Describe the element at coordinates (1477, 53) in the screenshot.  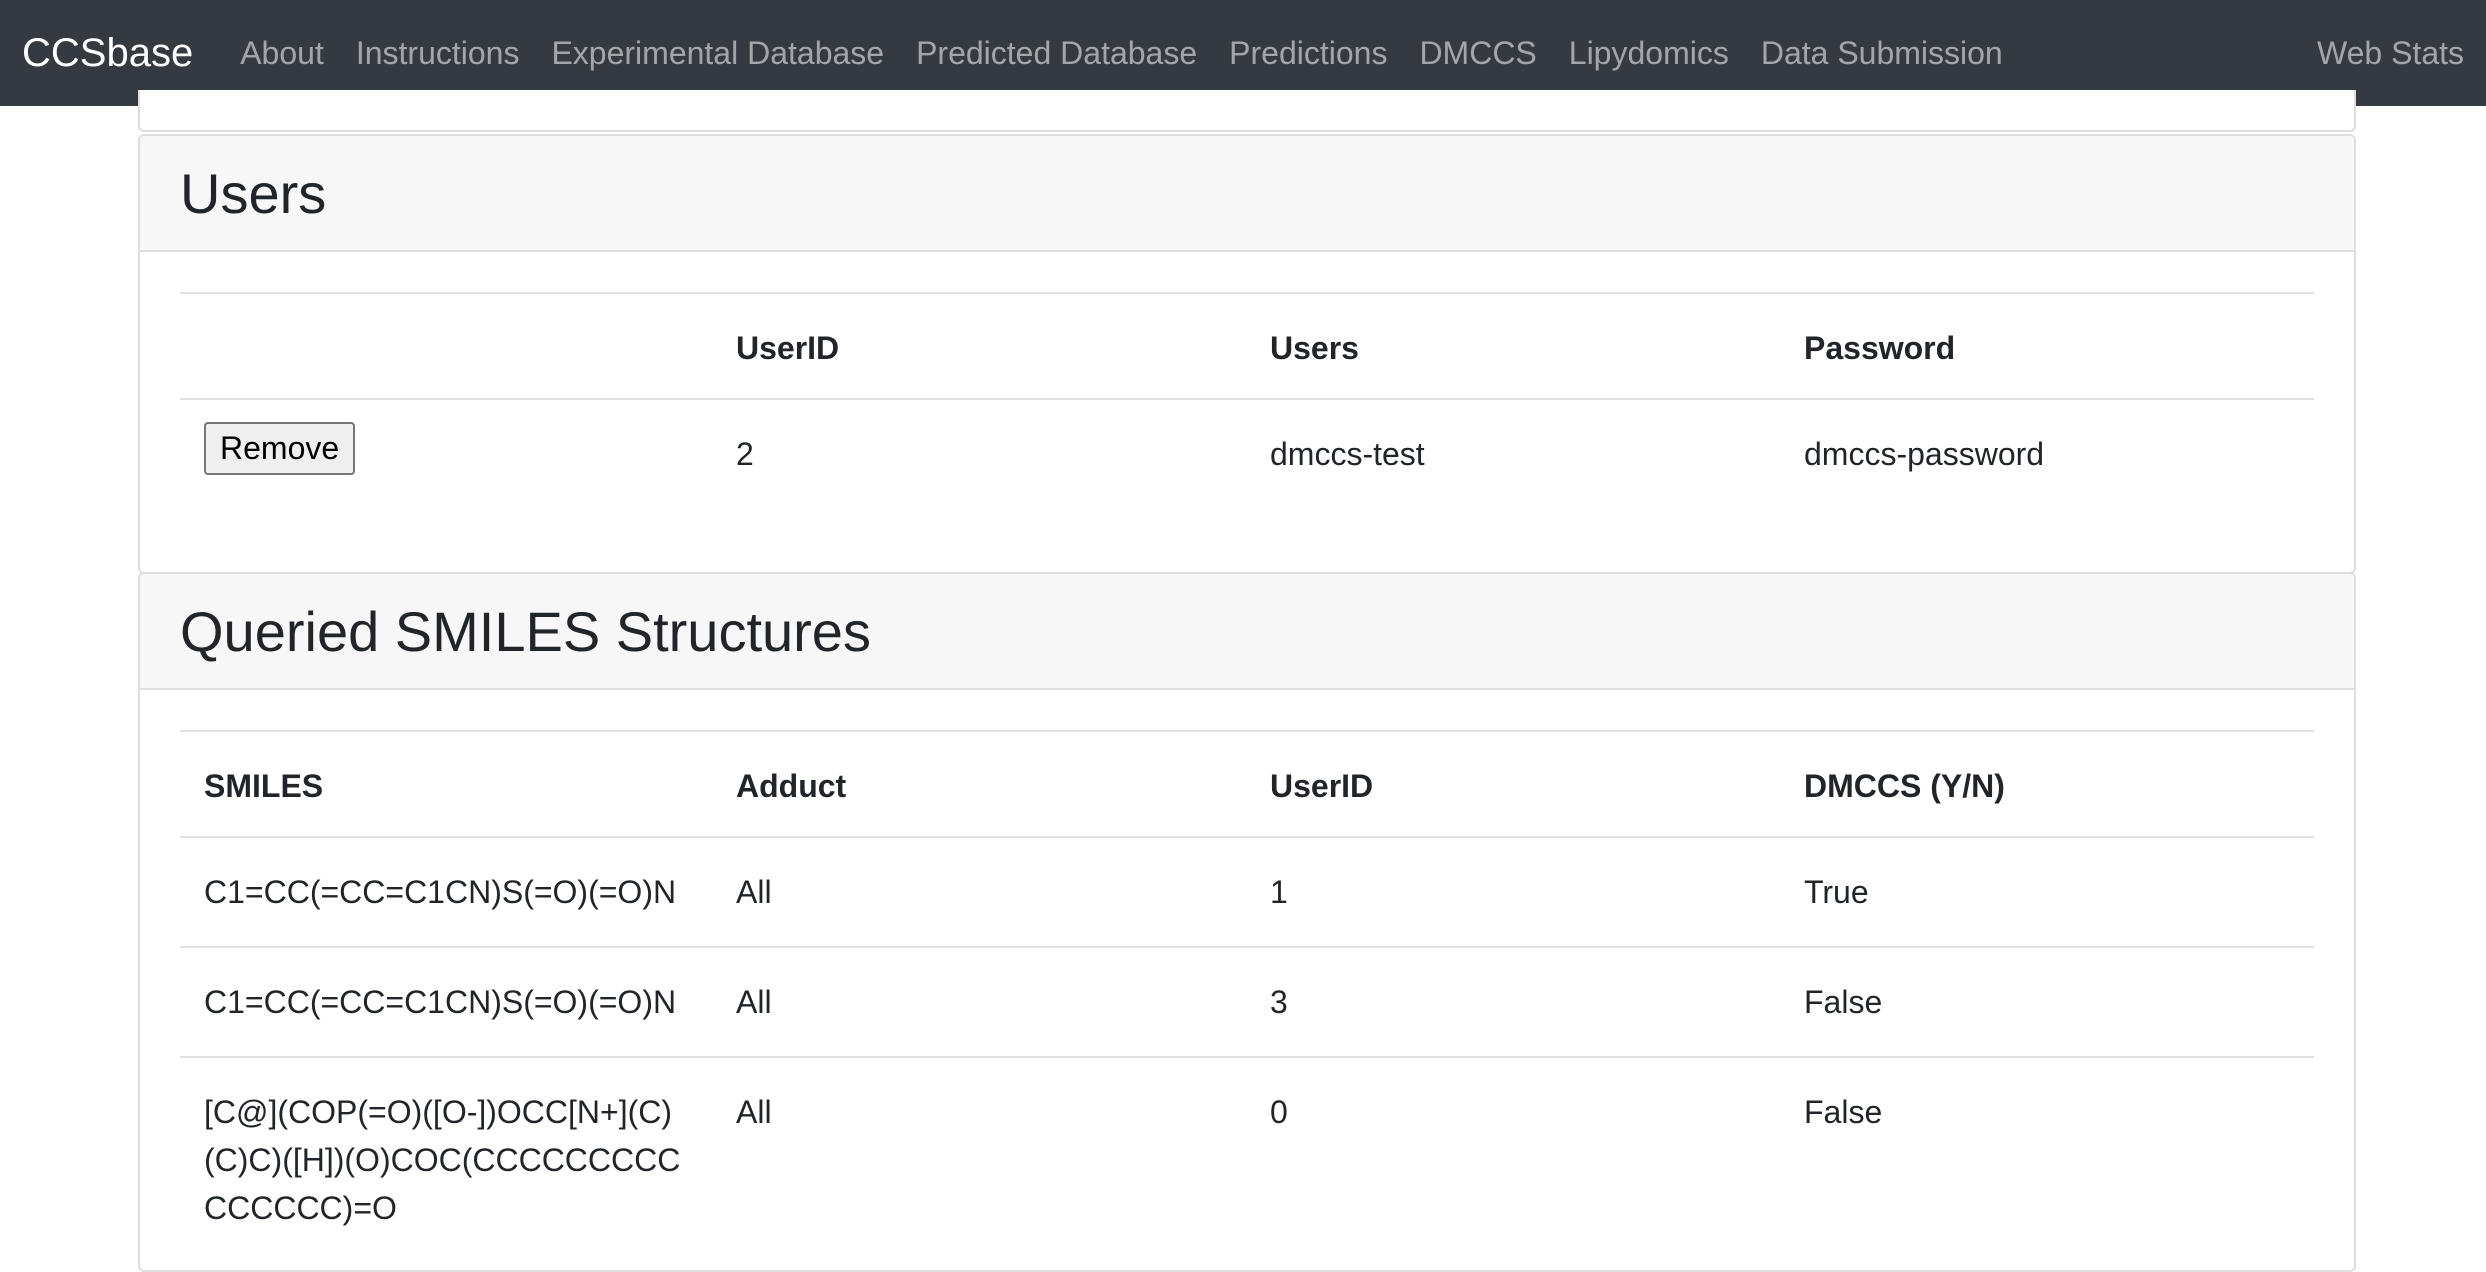
I see `nav-dmccs: DMCCS` at that location.